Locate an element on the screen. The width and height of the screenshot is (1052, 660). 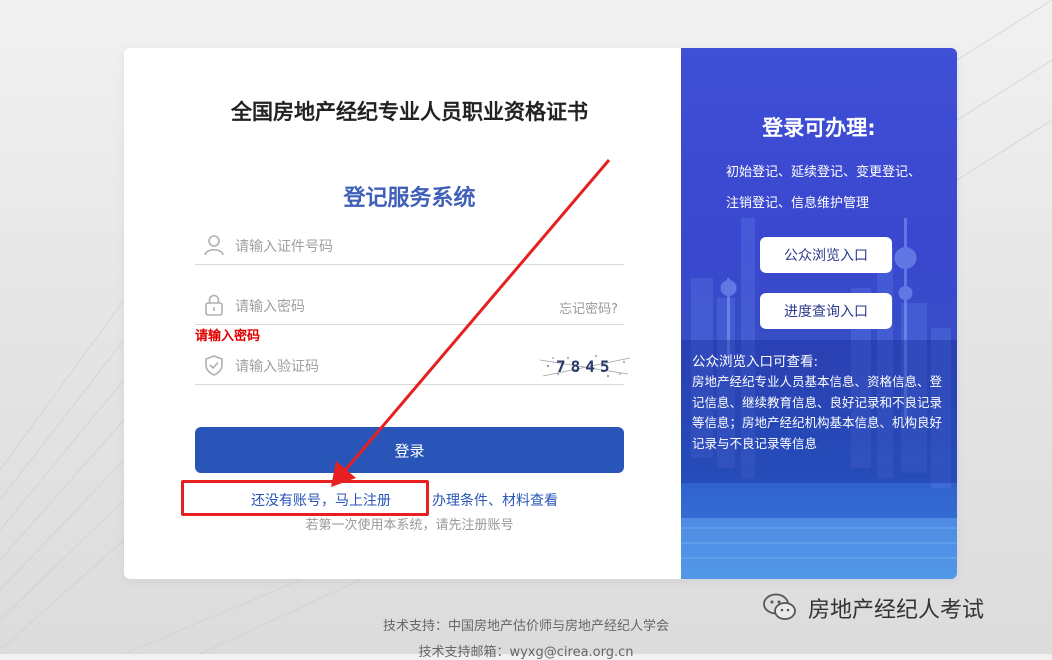
user-icon is located at coordinates (214, 245).